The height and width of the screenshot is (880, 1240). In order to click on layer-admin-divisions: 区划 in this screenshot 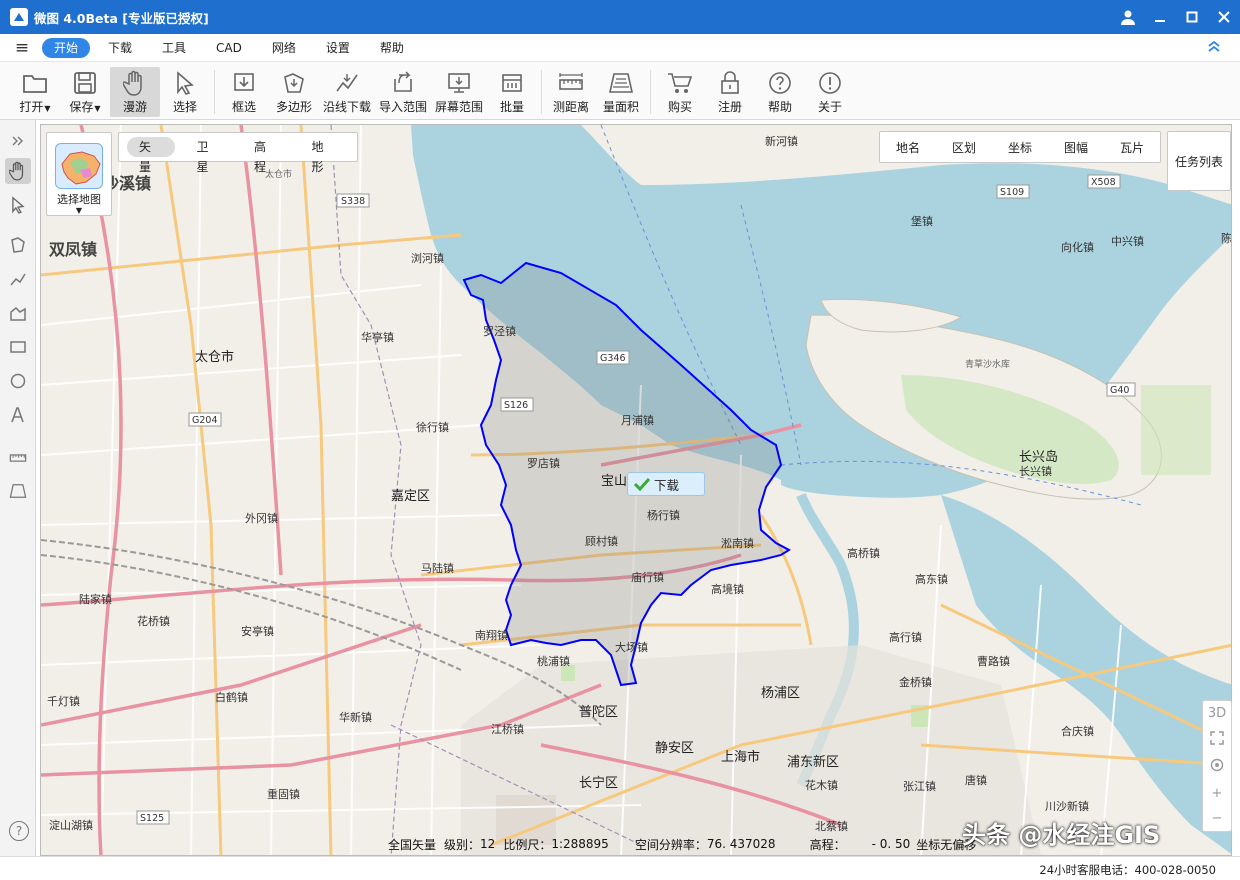, I will do `click(964, 147)`.